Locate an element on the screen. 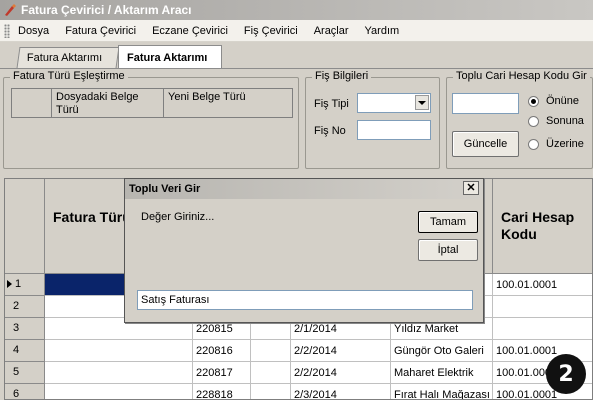  dialog-title: Toplu Veri Gir is located at coordinates (165, 189).